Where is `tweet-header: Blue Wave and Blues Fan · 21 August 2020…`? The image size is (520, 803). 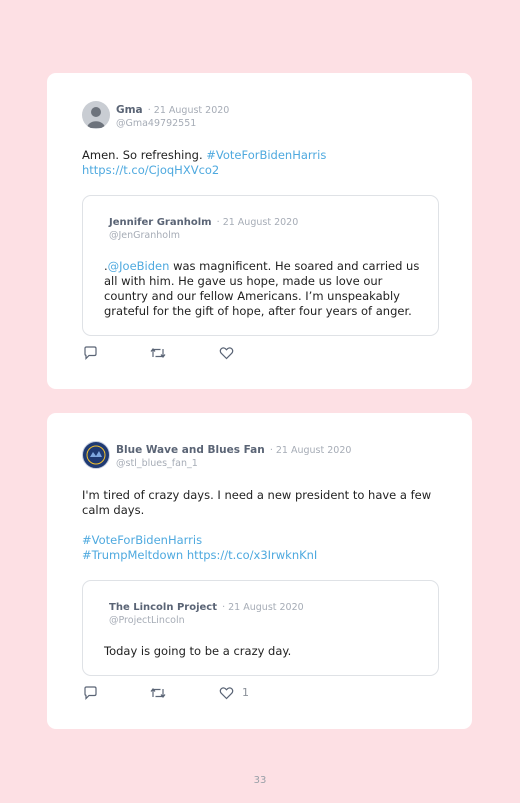
tweet-header: Blue Wave and Blues Fan · 21 August 2020… is located at coordinates (233, 455).